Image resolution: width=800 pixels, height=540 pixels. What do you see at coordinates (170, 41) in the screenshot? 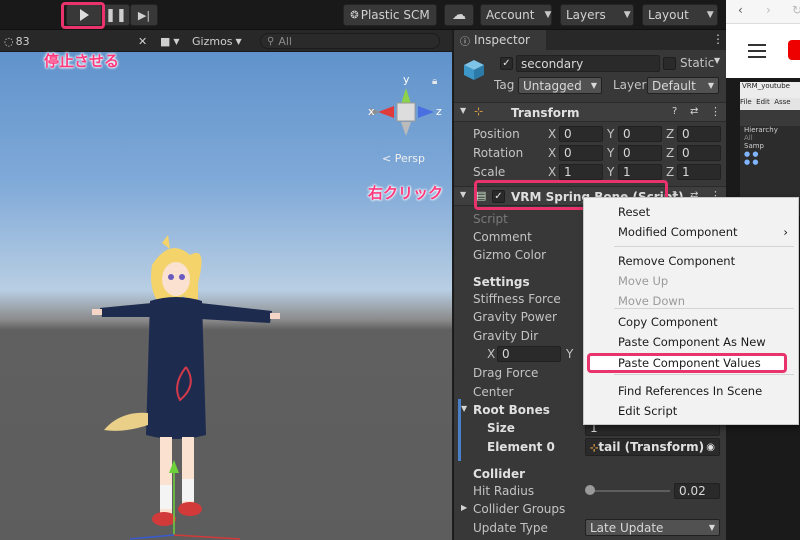
I see `camera-dropdown: ■ ▼` at bounding box center [170, 41].